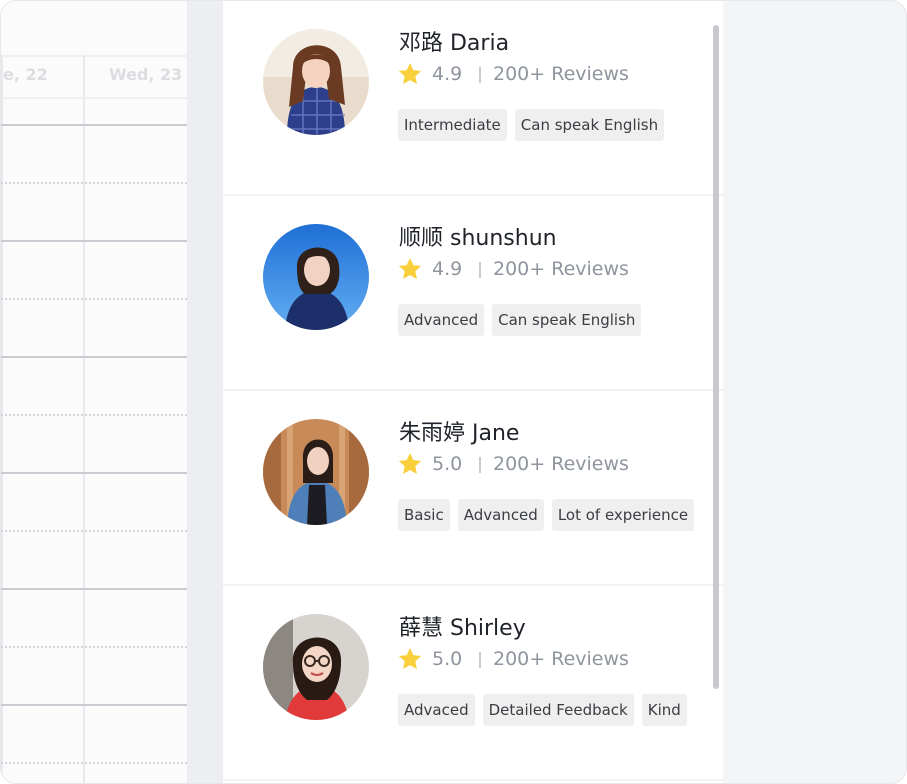 The image size is (907, 784). What do you see at coordinates (546, 515) in the screenshot?
I see `teacher-tag-list: Basic Advanced Lot of experience` at bounding box center [546, 515].